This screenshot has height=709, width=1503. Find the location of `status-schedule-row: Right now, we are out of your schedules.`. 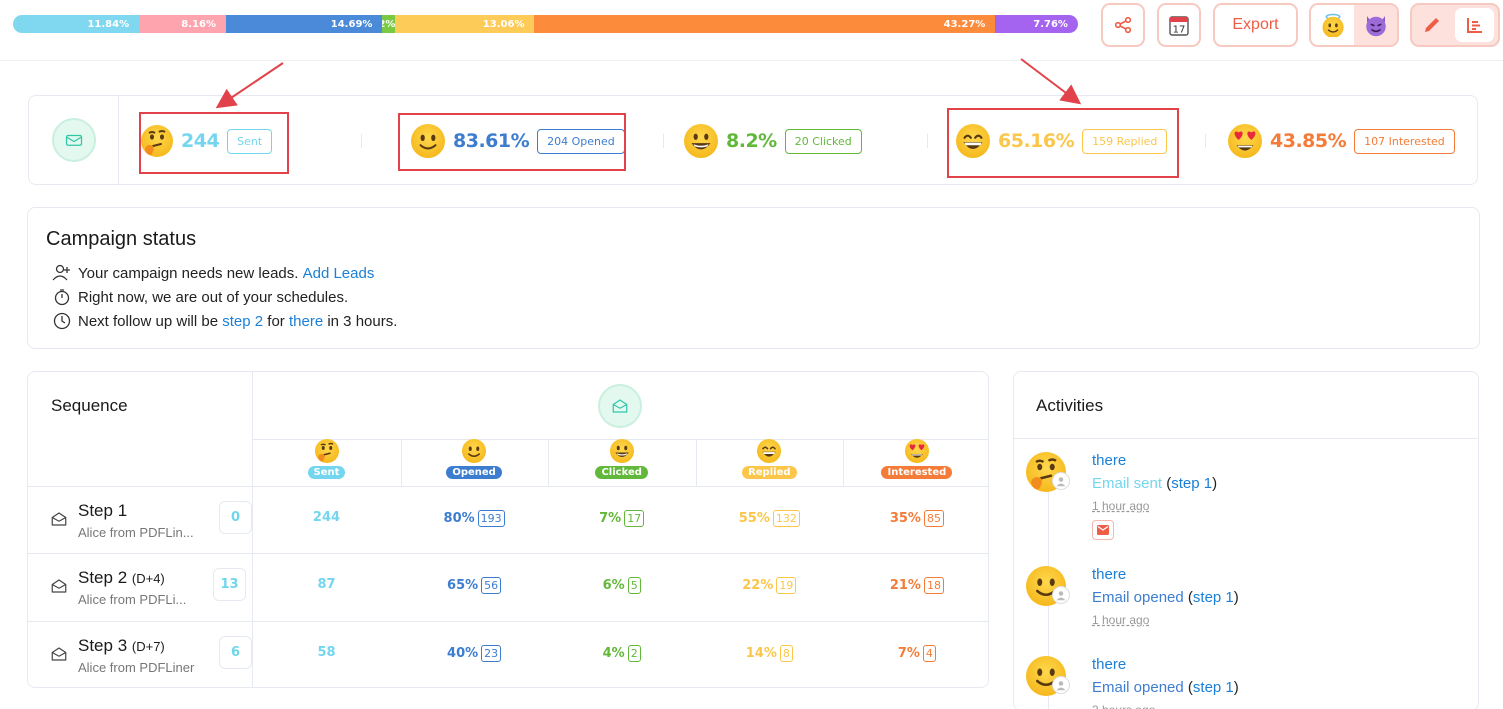

status-schedule-row: Right now, we are out of your schedules. is located at coordinates (200, 297).